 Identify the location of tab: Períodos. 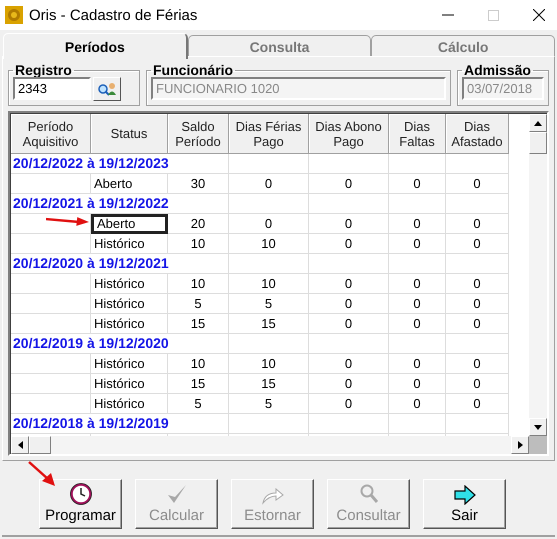
(95, 46).